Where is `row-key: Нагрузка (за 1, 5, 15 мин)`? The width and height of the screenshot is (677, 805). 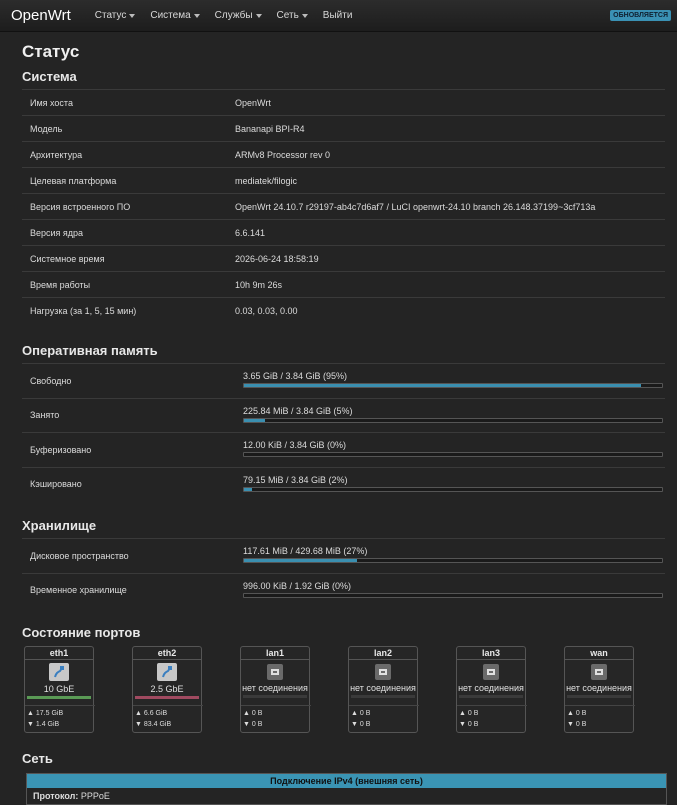
row-key: Нагрузка (за 1, 5, 15 мин) is located at coordinates (83, 310).